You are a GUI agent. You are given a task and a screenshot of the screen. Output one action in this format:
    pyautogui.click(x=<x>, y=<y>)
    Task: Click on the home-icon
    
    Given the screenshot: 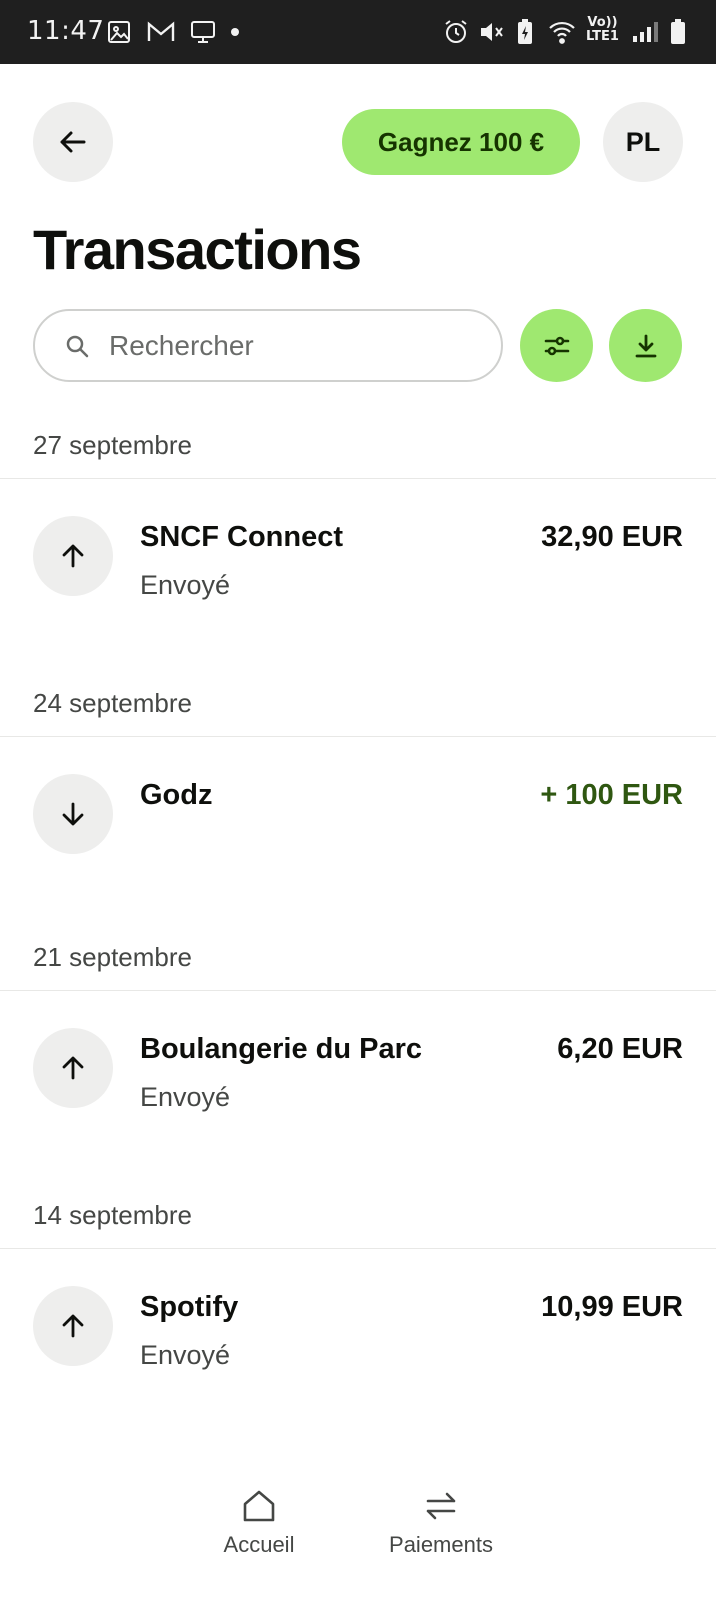 What is the action you would take?
    pyautogui.click(x=259, y=1506)
    